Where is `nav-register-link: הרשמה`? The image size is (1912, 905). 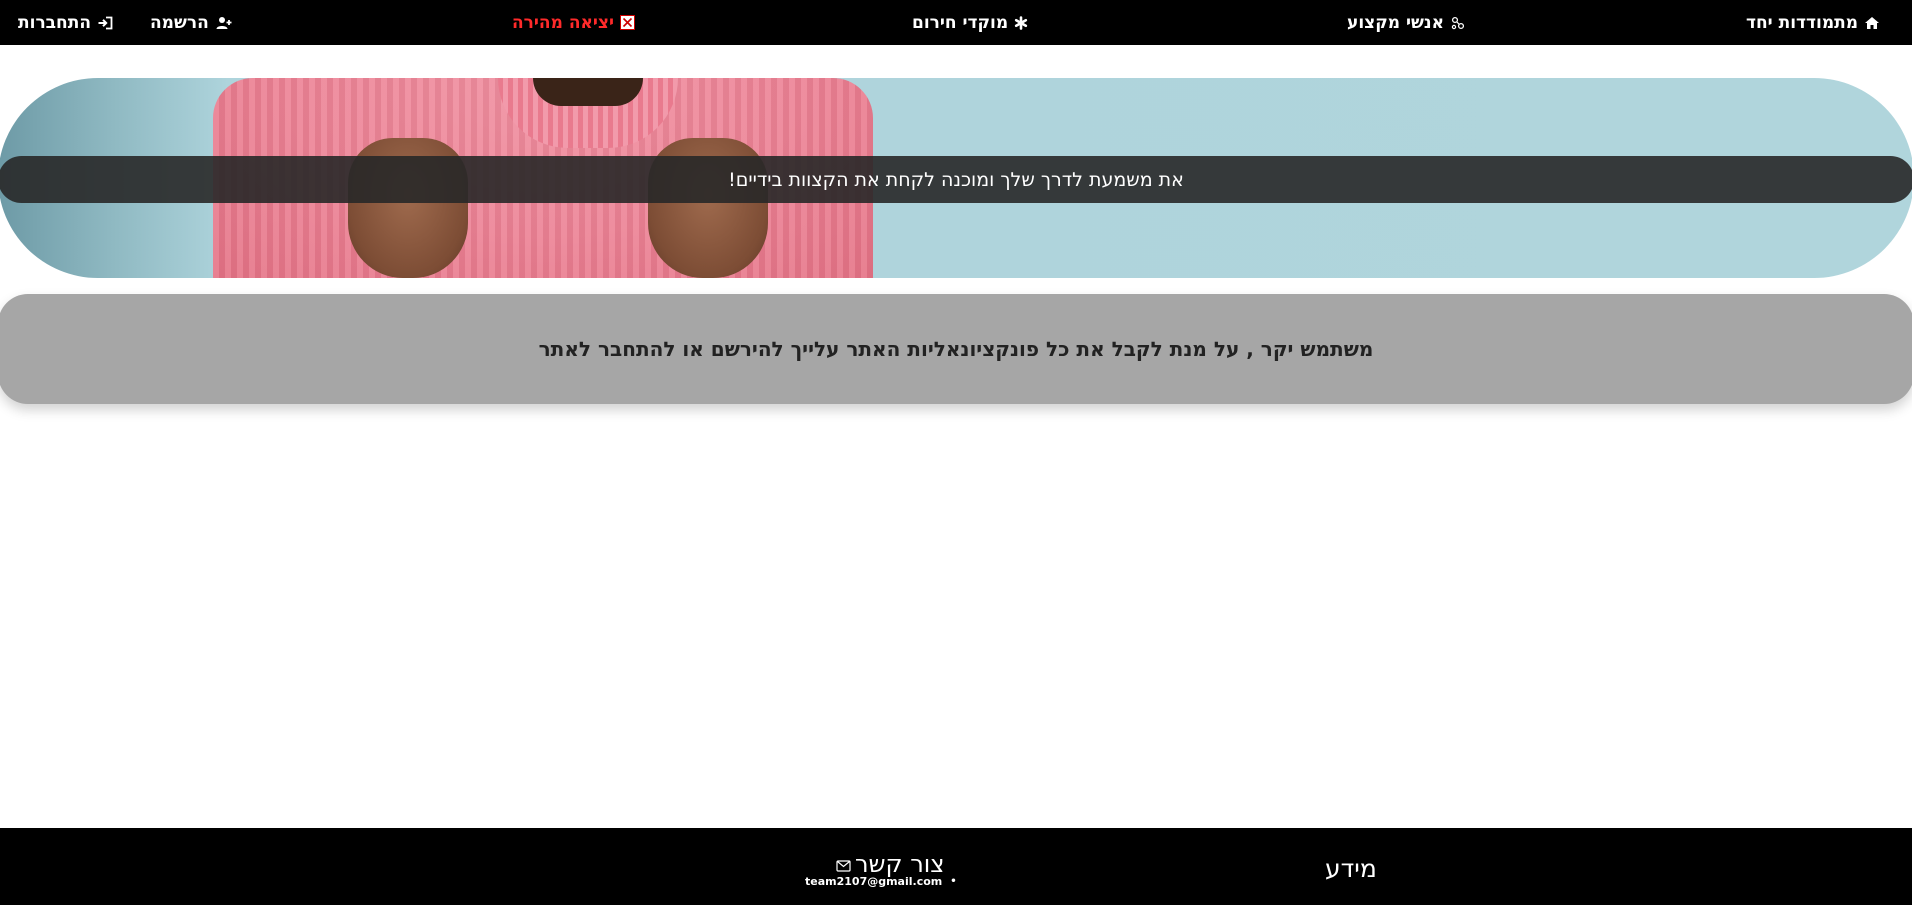
nav-register-link: הרשמה is located at coordinates (191, 22).